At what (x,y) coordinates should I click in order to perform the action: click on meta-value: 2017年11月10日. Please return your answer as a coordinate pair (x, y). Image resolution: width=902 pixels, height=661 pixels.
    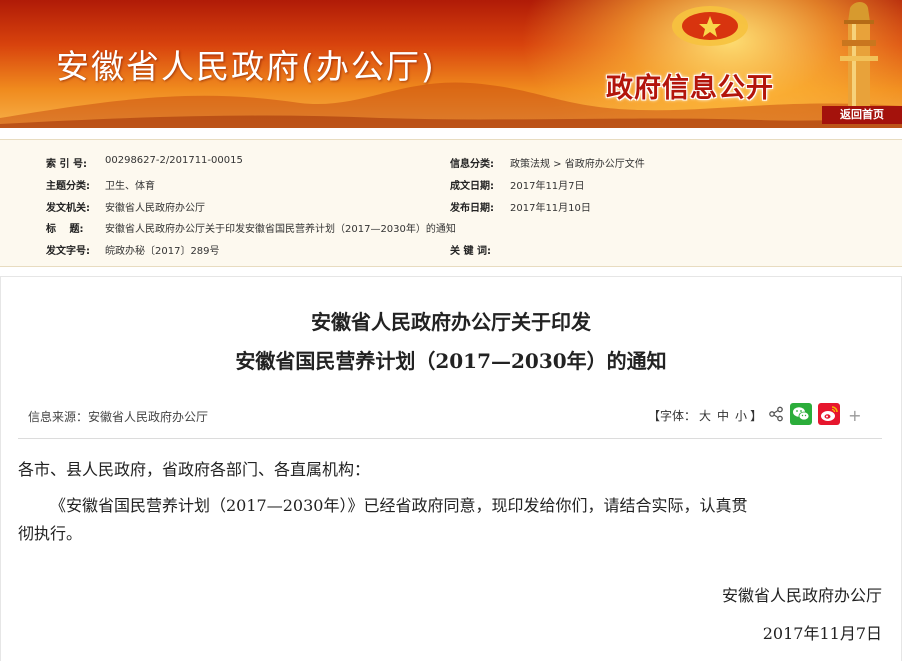
    Looking at the image, I should click on (550, 208).